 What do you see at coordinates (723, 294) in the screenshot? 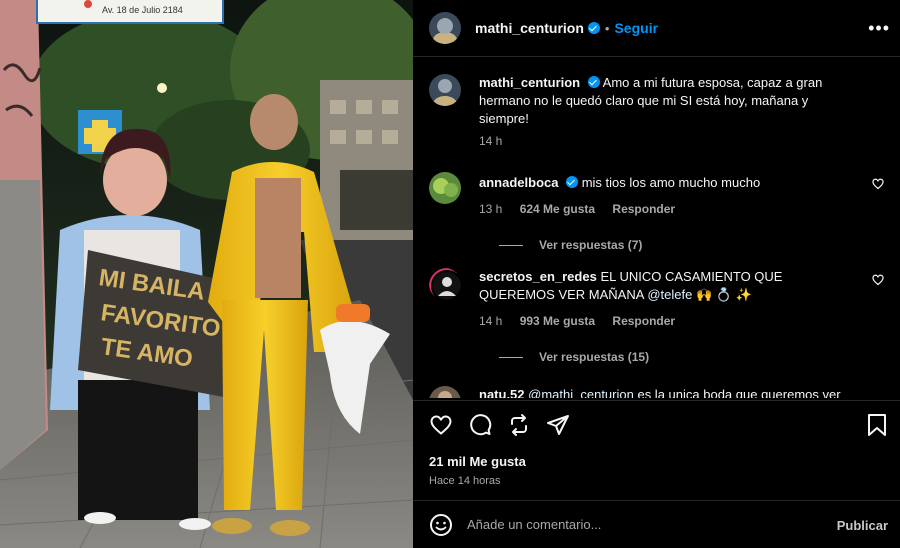
I see `comment-emoji: 🙌 💍 ✨` at bounding box center [723, 294].